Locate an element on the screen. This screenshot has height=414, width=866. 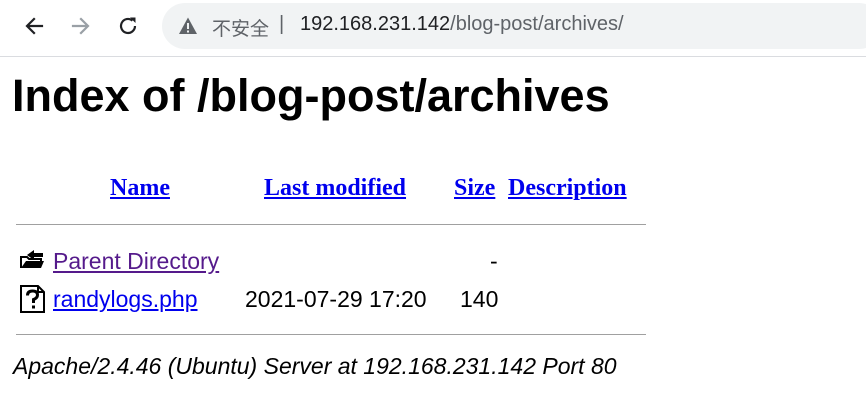
security-status: 不安全 is located at coordinates (240, 27).